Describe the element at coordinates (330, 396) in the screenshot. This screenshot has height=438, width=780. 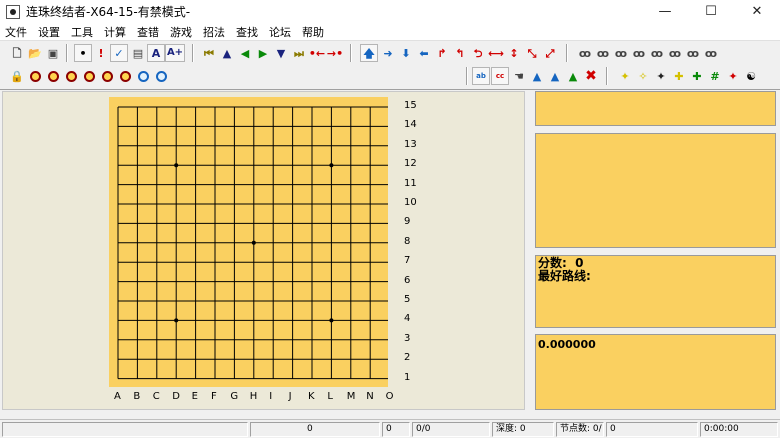
I see `column-label: L` at that location.